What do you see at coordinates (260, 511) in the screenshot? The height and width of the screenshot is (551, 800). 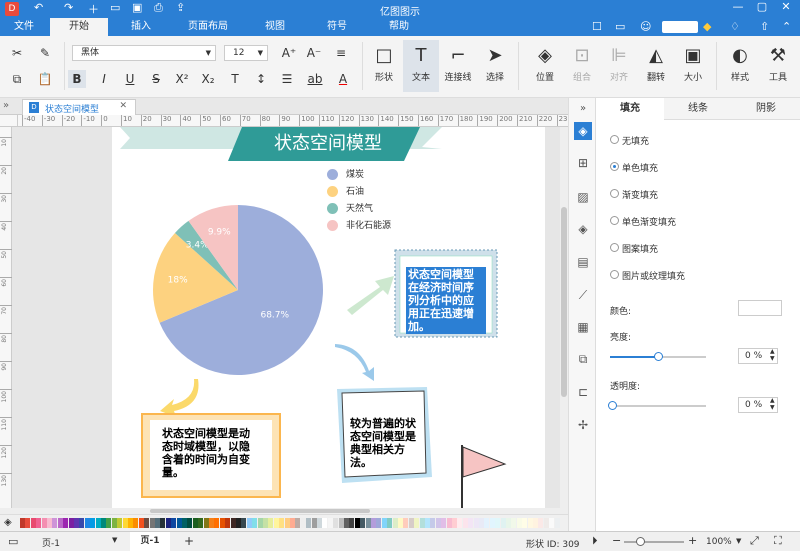 I see `horizontal-scroll-thumb` at bounding box center [260, 511].